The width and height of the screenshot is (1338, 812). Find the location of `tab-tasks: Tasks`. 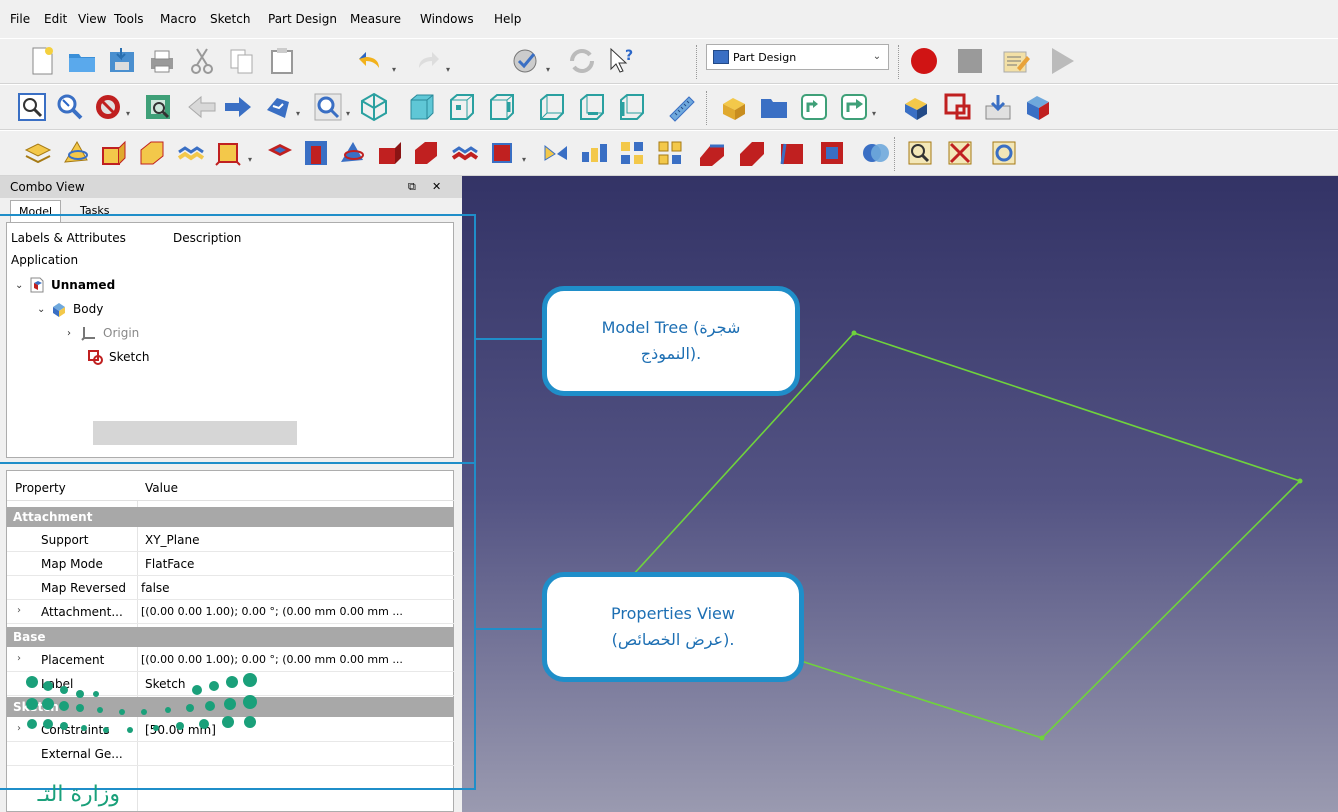

tab-tasks: Tasks is located at coordinates (94, 211).